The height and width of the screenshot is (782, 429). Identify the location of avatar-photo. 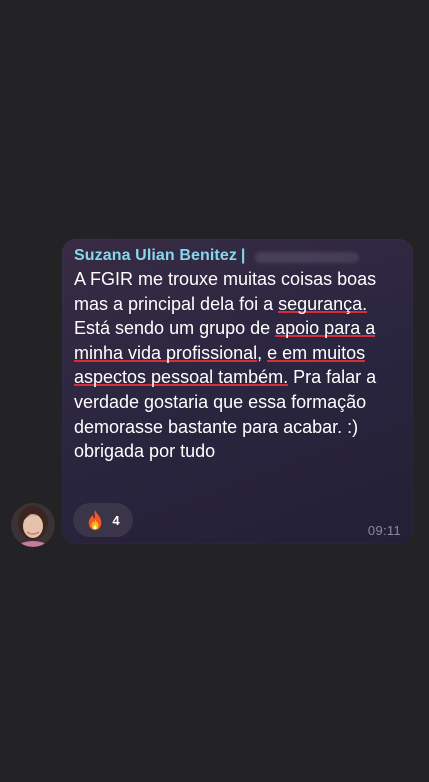
(33, 525).